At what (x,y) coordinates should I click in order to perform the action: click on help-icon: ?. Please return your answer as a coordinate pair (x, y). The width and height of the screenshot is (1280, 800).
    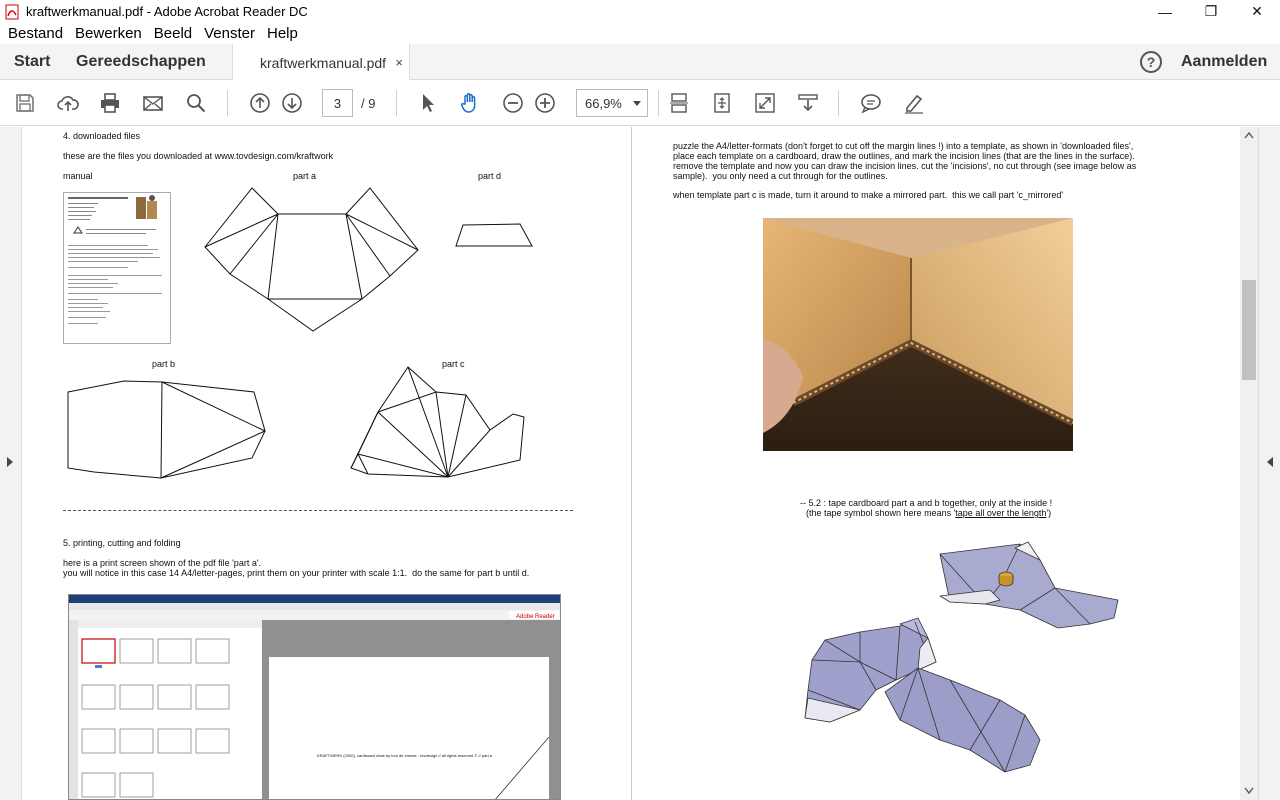
    Looking at the image, I should click on (1151, 62).